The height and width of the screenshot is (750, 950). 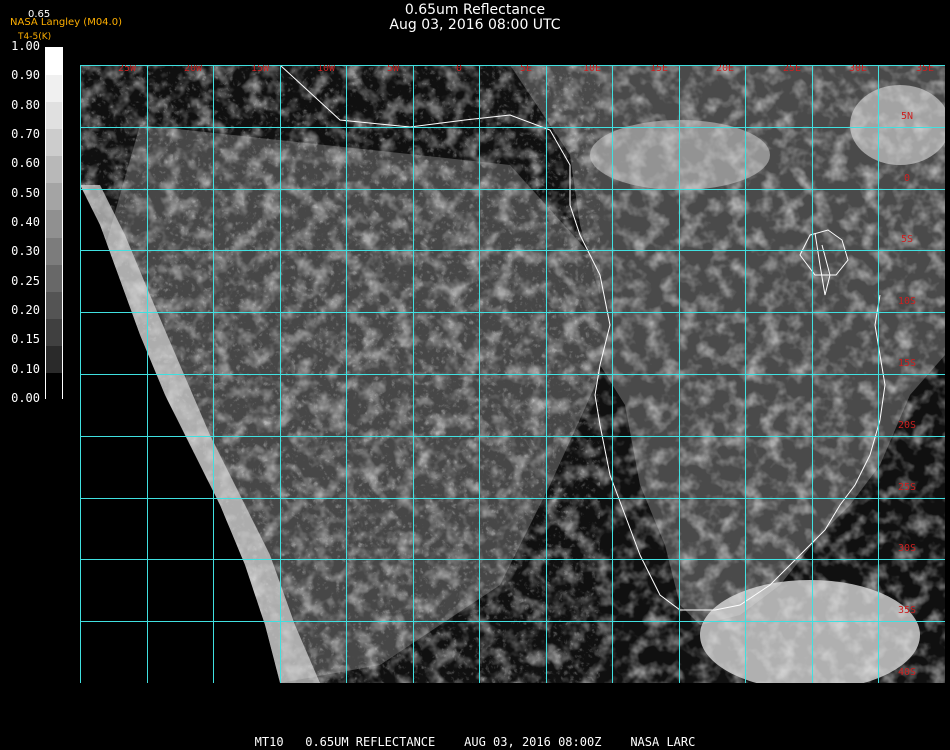 I want to click on latitude-label: 5N, so click(x=907, y=116).